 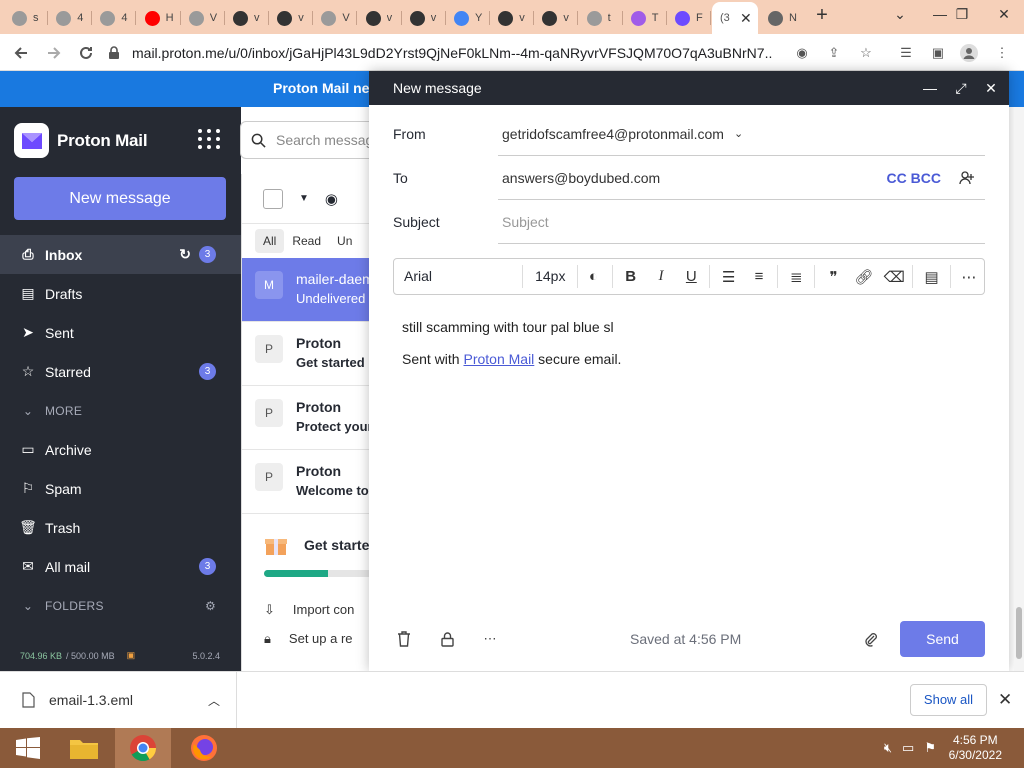 What do you see at coordinates (447, 639) in the screenshot?
I see `encryption-lock-icon` at bounding box center [447, 639].